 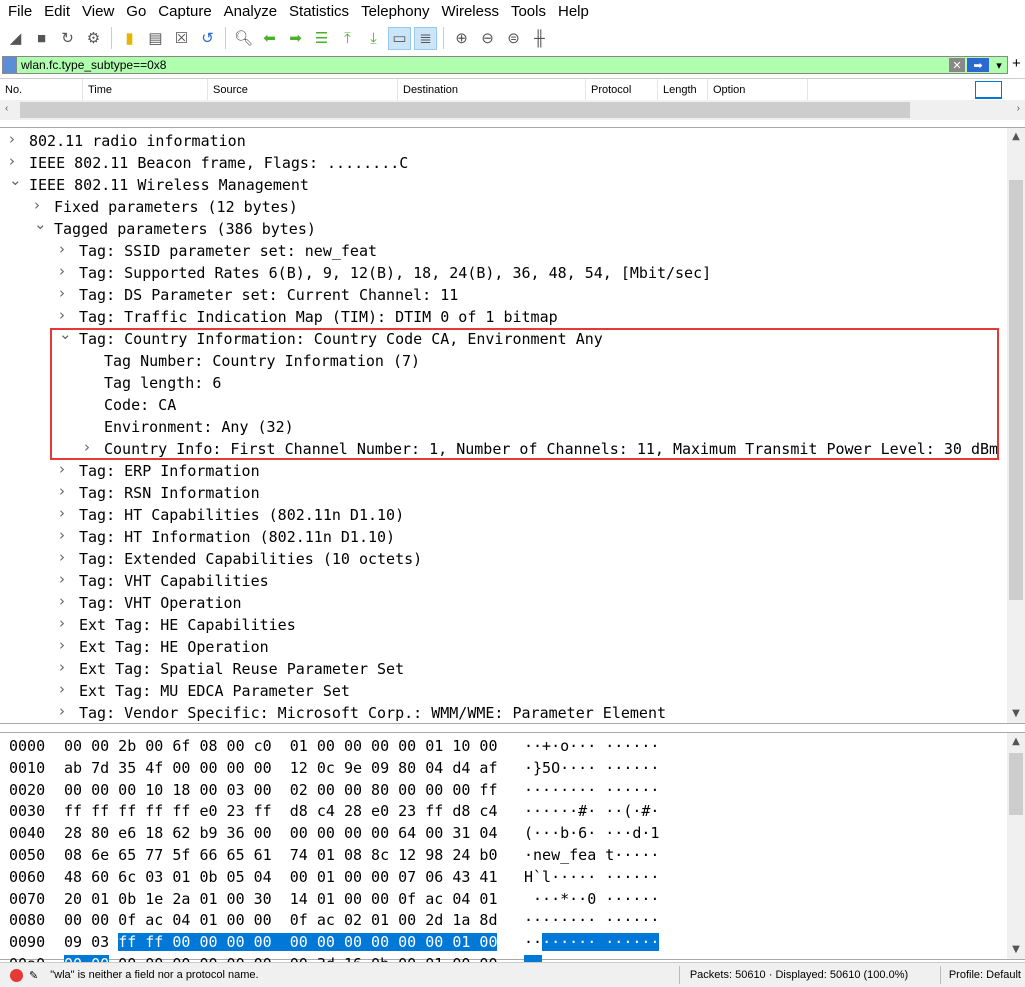 I want to click on reload-file-icon: ↺, so click(x=207, y=38).